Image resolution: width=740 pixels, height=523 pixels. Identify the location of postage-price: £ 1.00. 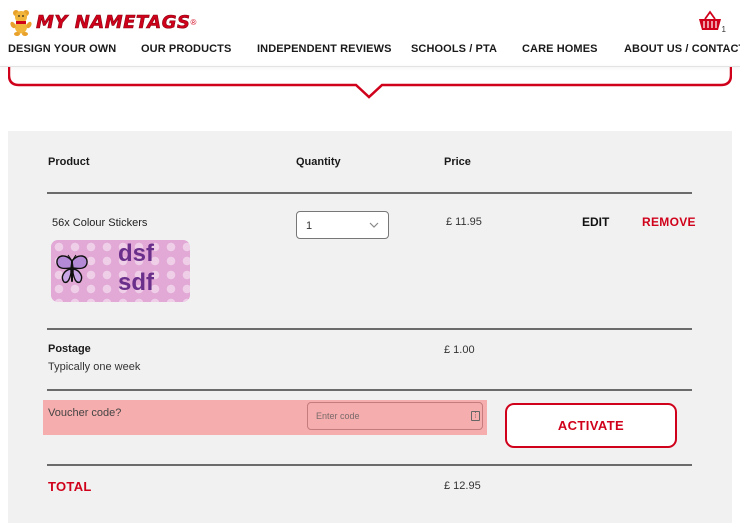
(459, 350).